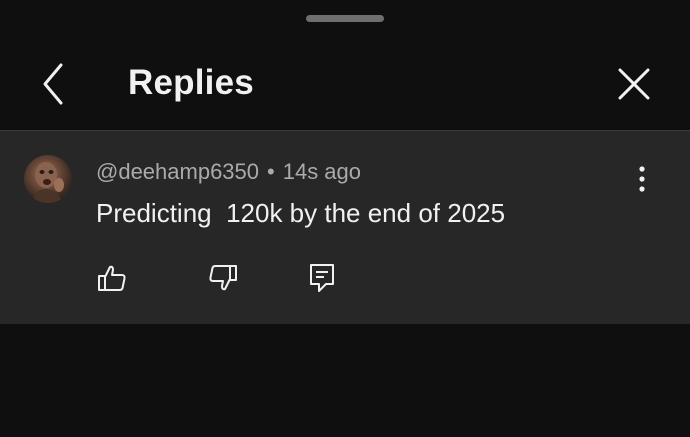 Image resolution: width=690 pixels, height=437 pixels. Describe the element at coordinates (322, 171) in the screenshot. I see `comment-timestamp: 14s ago` at that location.